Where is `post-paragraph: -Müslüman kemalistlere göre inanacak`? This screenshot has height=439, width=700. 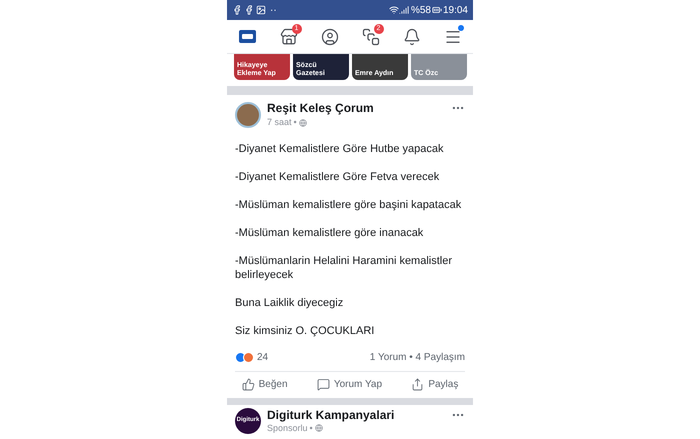 post-paragraph: -Müslüman kemalistlere göre inanacak is located at coordinates (329, 233).